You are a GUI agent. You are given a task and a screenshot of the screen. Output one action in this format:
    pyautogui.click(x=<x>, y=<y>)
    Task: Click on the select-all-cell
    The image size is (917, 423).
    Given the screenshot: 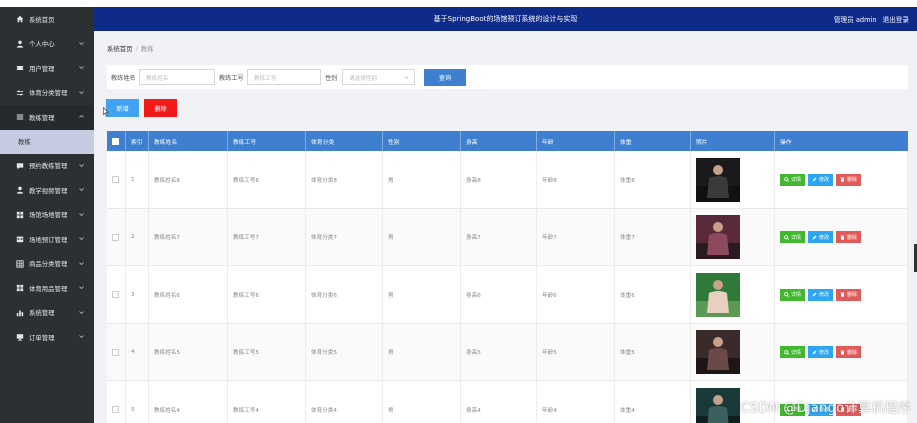 What is the action you would take?
    pyautogui.click(x=116, y=141)
    